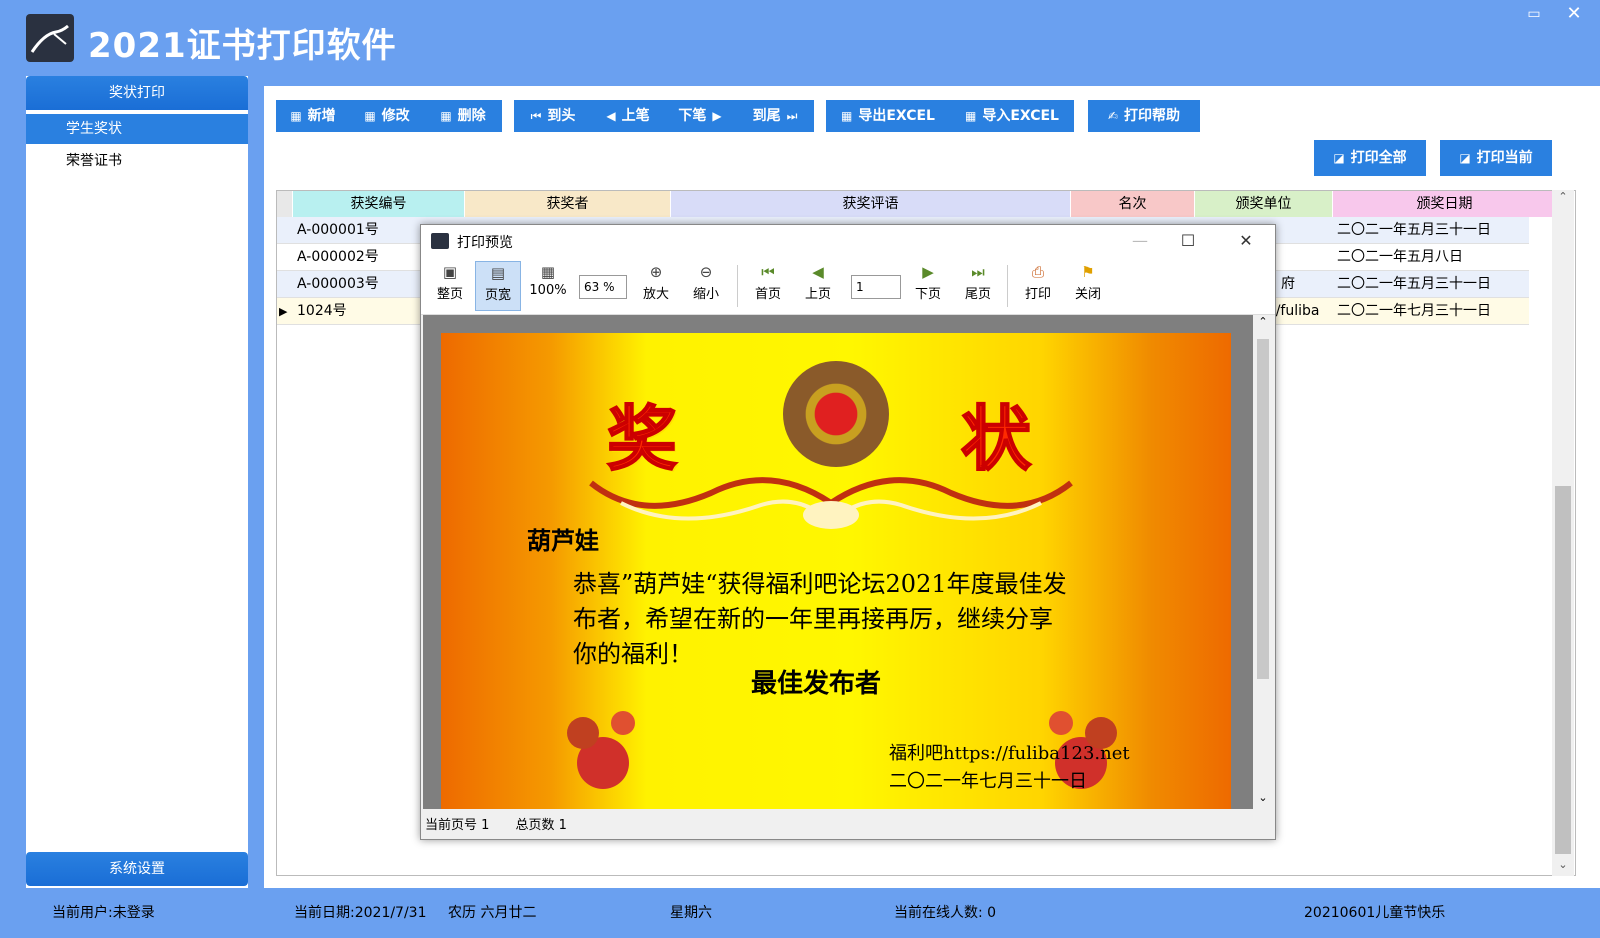 This screenshot has height=938, width=1600. Describe the element at coordinates (876, 287) in the screenshot. I see `page-number-input: 1` at that location.